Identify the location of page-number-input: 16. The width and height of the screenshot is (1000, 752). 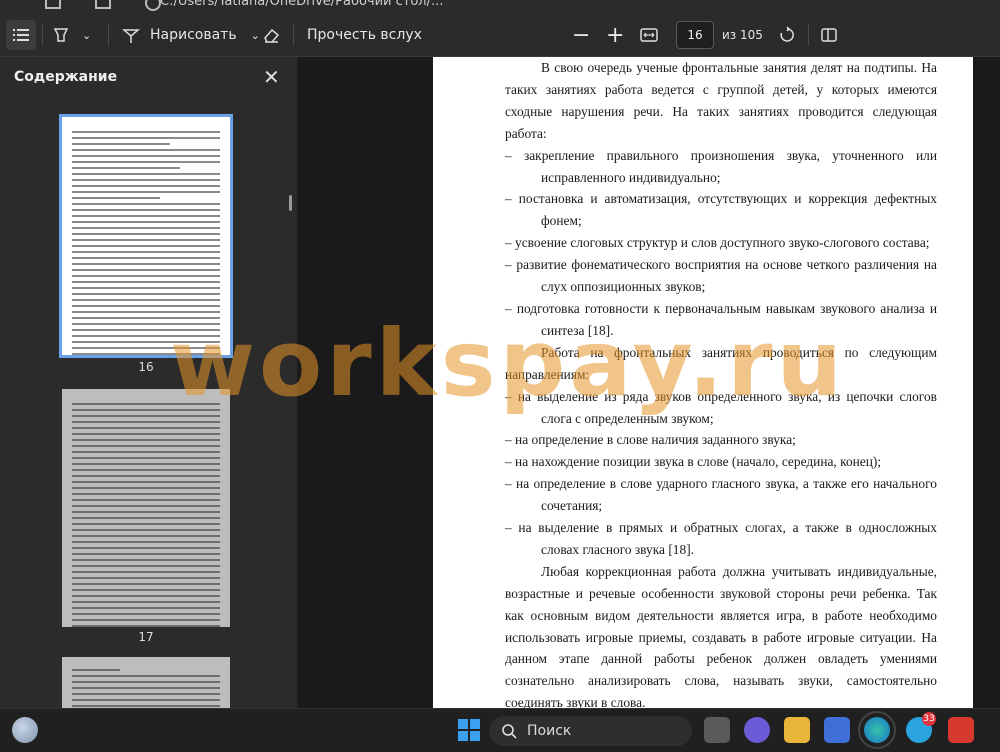
(695, 35).